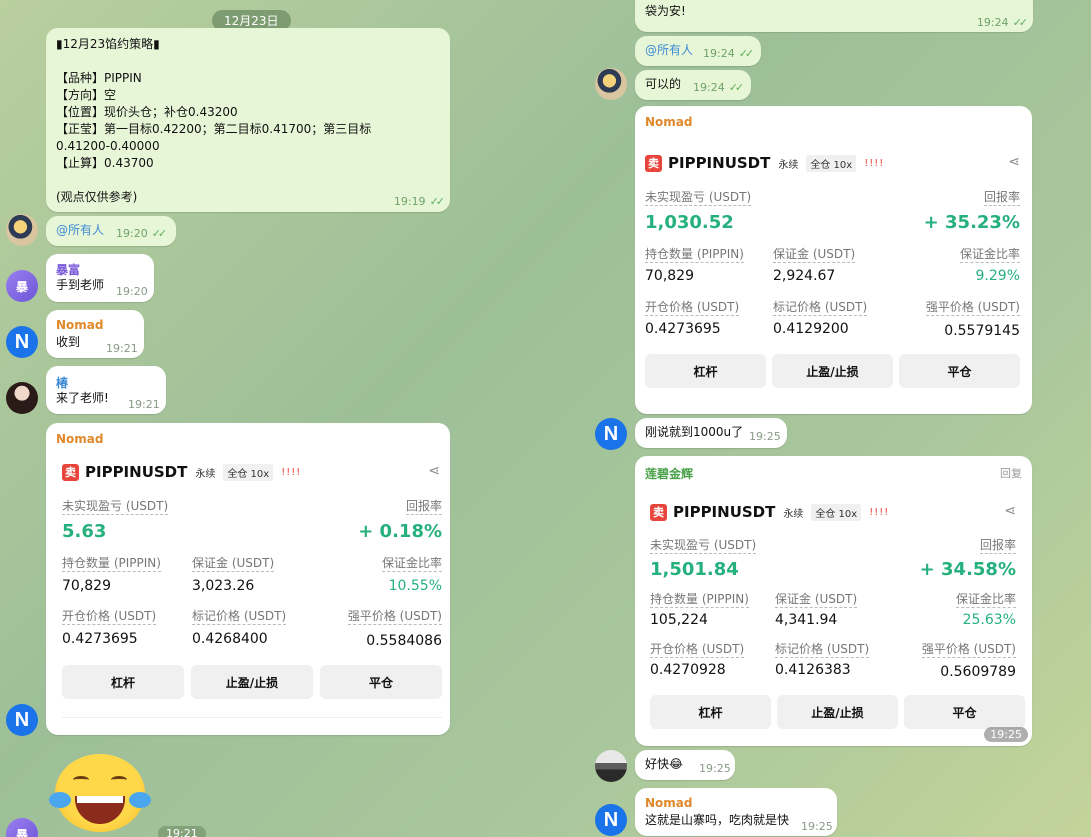 The image size is (1091, 837). What do you see at coordinates (84, 531) in the screenshot?
I see `value-unrealized: 5.63` at bounding box center [84, 531].